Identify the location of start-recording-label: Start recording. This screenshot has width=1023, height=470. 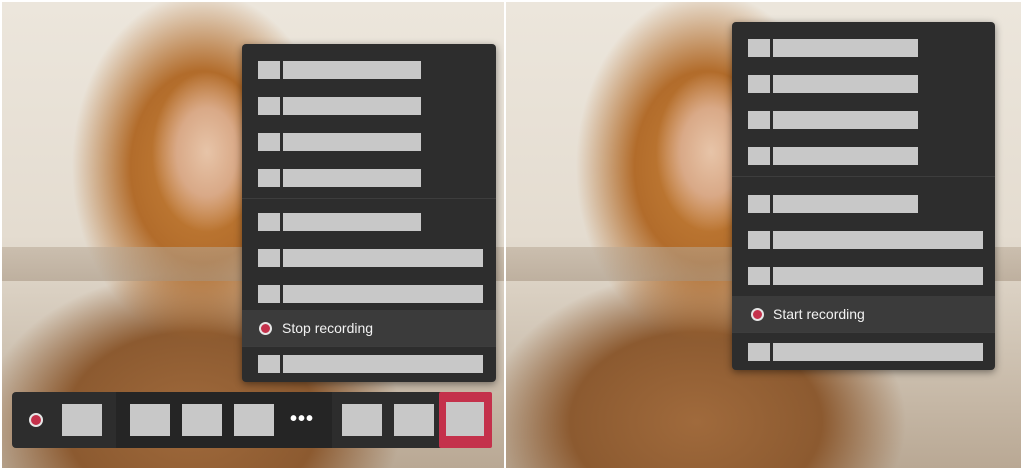
(819, 314).